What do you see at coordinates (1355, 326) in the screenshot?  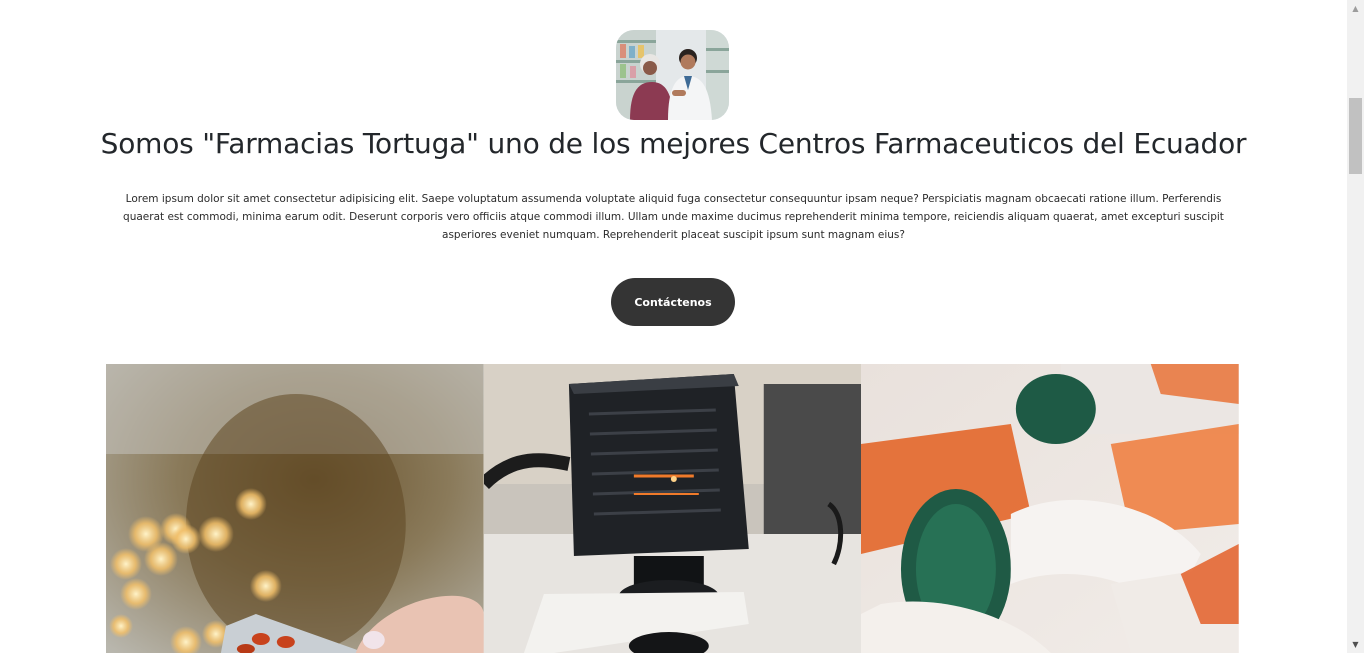 I see `vertical-scrollbar: ▲ ▼` at bounding box center [1355, 326].